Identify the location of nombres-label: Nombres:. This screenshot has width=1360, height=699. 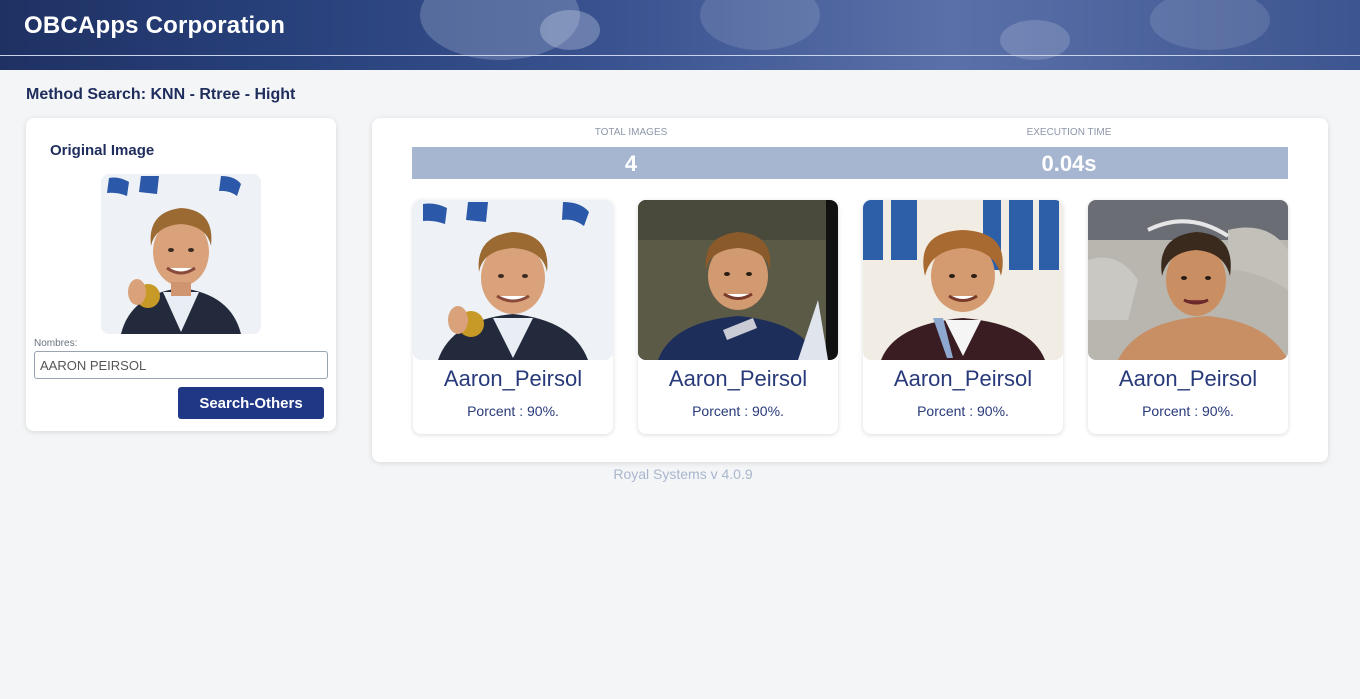
(56, 343).